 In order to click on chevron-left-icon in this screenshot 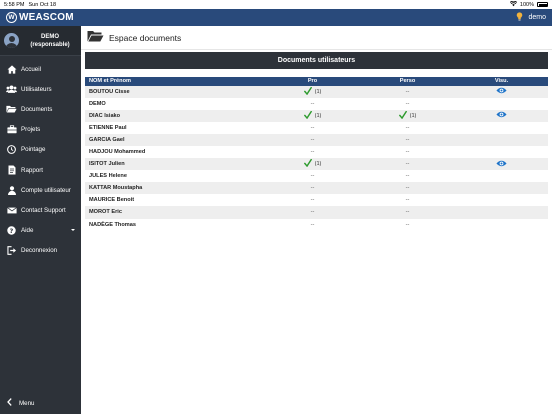, I will do `click(9, 403)`.